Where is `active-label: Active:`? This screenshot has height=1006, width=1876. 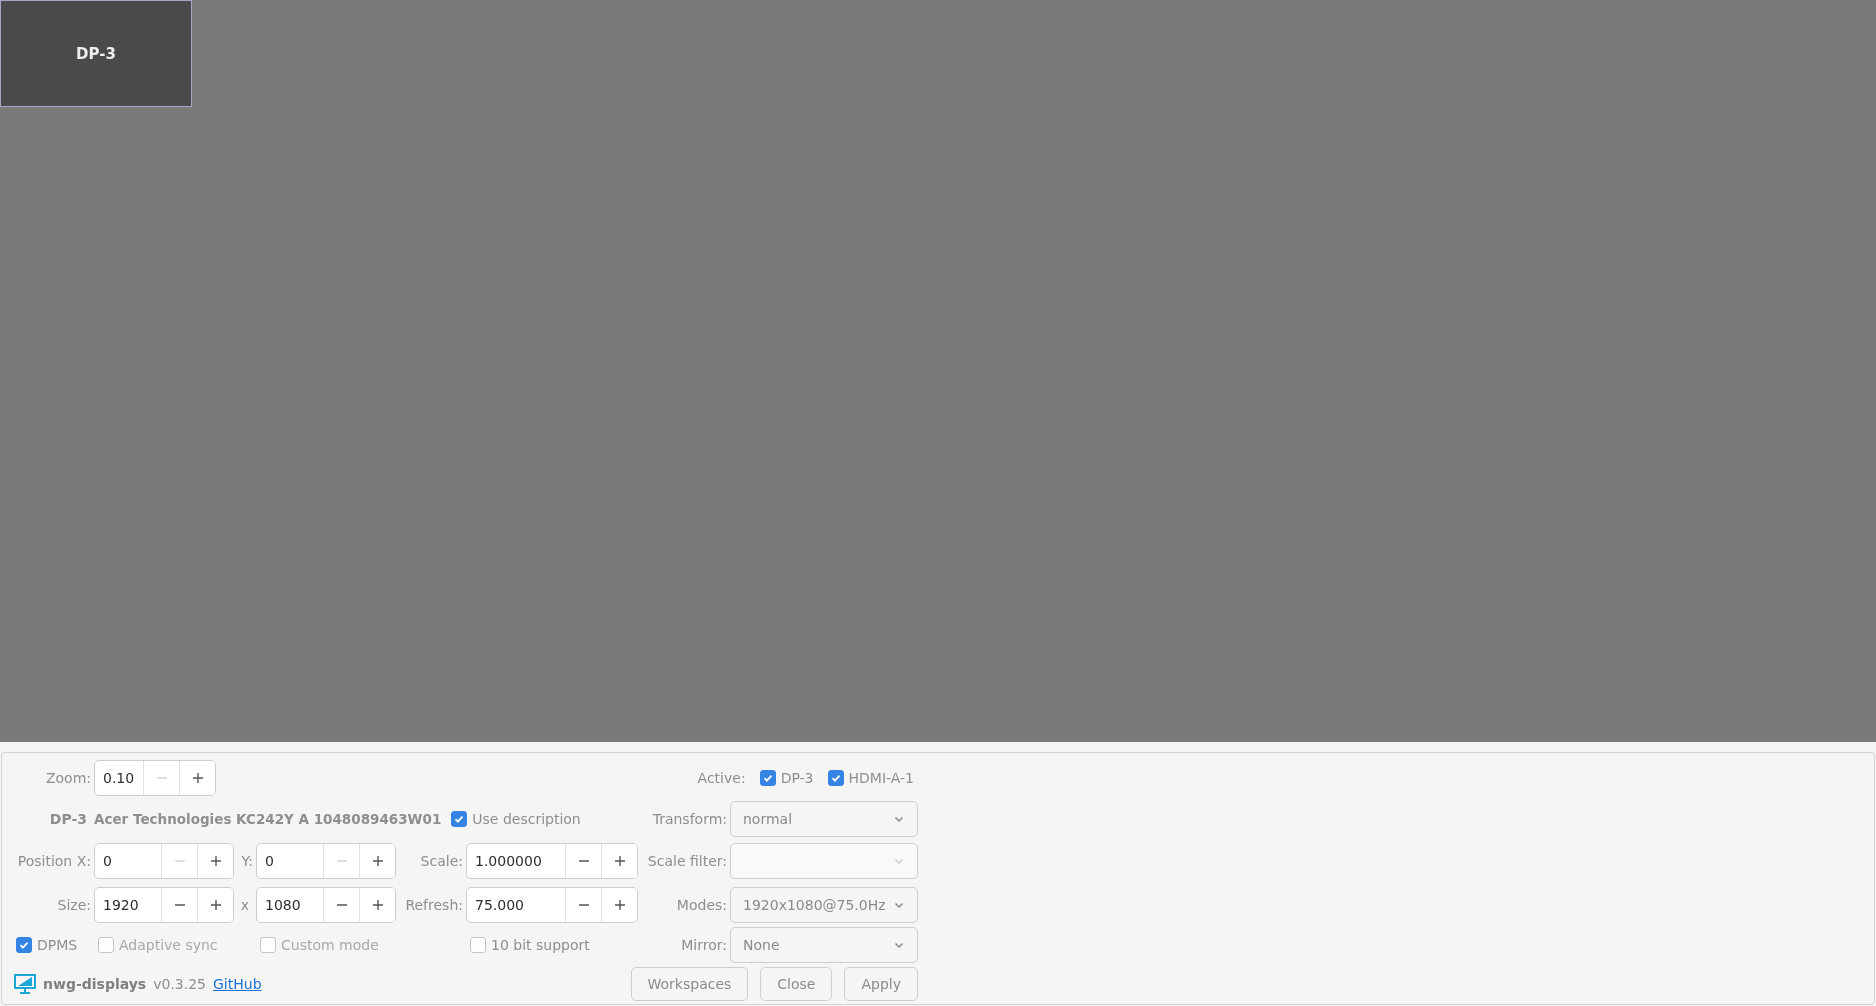 active-label: Active: is located at coordinates (721, 778).